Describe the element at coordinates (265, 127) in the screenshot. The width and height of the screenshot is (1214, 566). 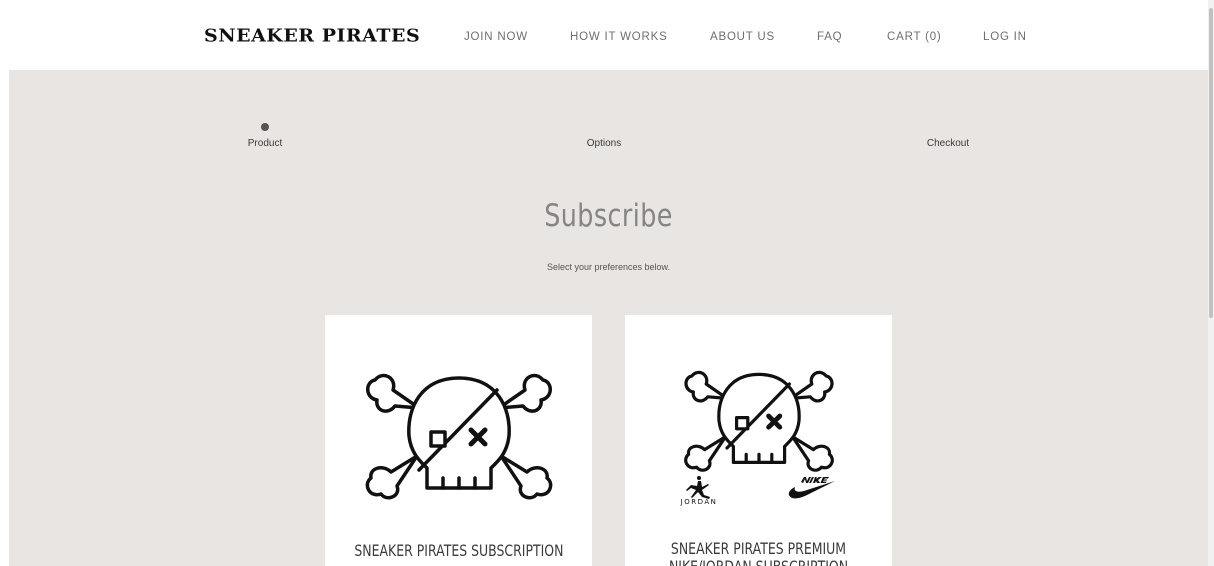
I see `step-active-dot` at that location.